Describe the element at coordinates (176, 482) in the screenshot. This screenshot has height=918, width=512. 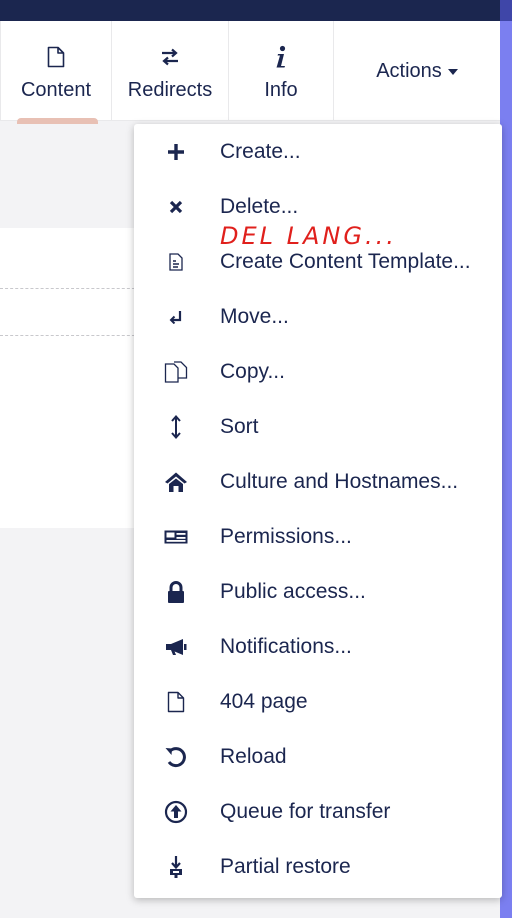
I see `home-icon` at that location.